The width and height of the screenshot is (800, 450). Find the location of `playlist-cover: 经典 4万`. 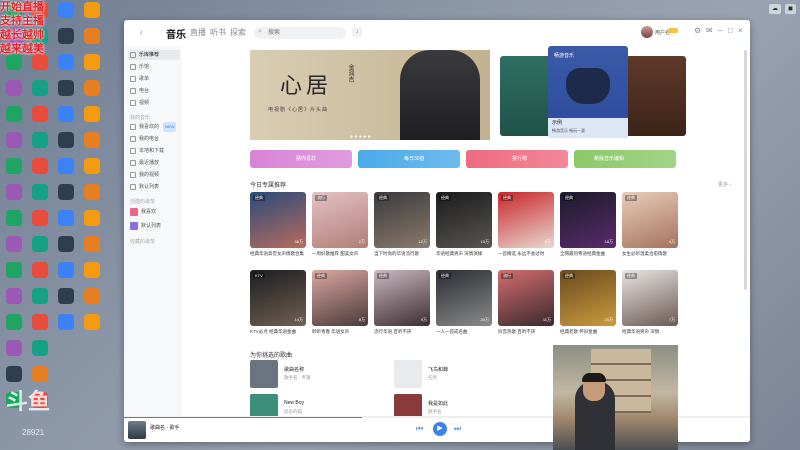

playlist-cover: 经典 4万 is located at coordinates (650, 220).